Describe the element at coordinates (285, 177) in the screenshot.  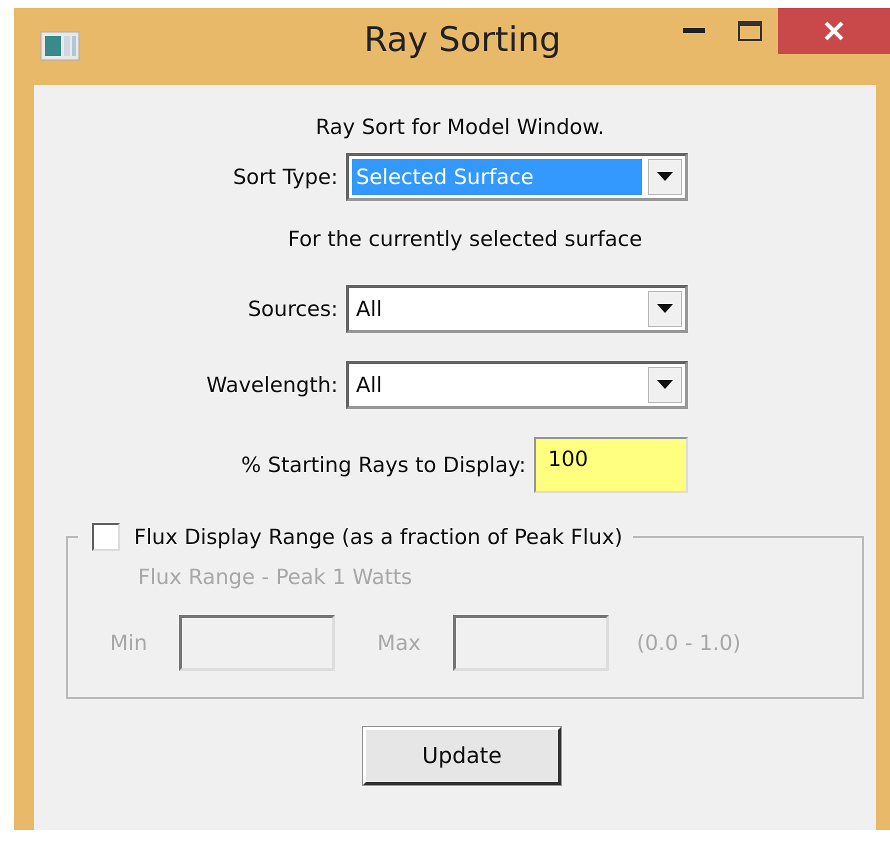
I see `field-label: Sort Type:` at that location.